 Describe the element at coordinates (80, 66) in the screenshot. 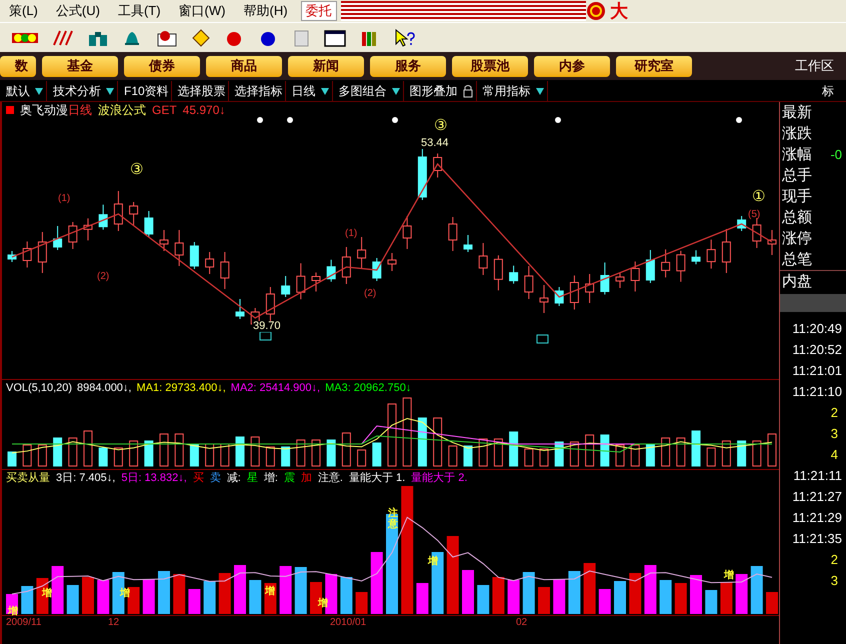

I see `nav-button: 基金` at that location.